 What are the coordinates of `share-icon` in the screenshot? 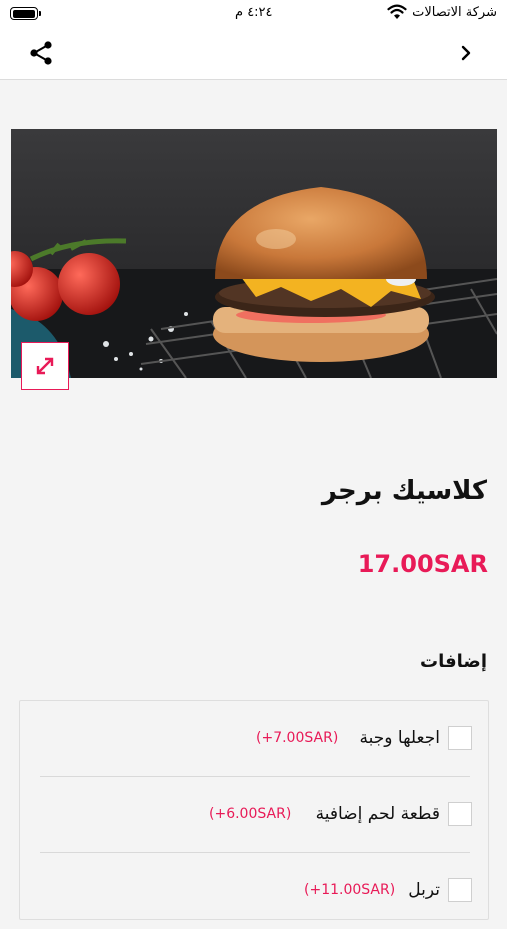 It's located at (41, 53).